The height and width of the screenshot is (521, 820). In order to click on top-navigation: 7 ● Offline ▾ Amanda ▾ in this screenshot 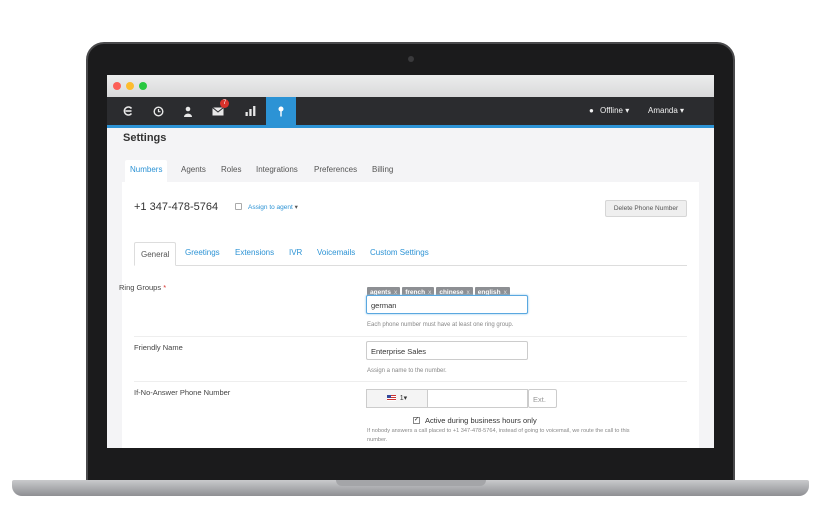, I will do `click(410, 111)`.